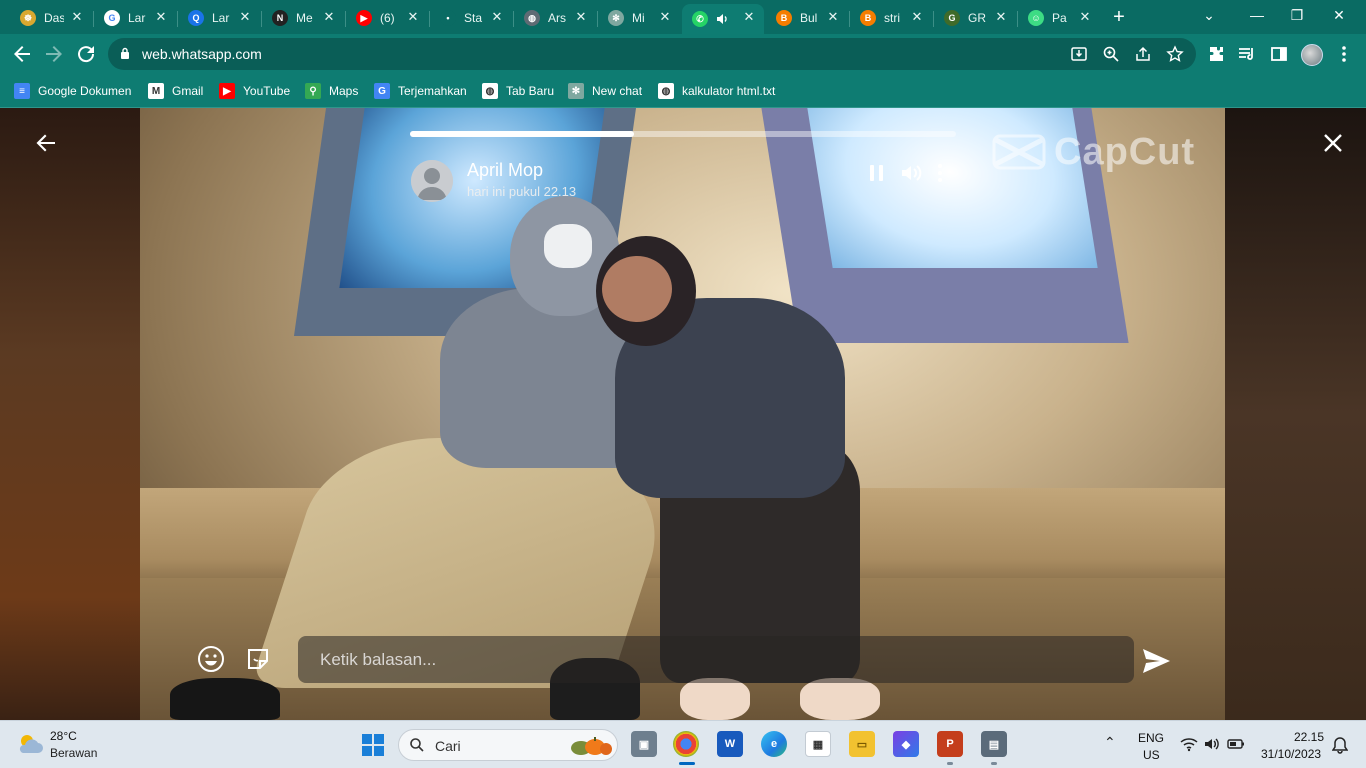 This screenshot has width=1366, height=768. I want to click on browser-tab: ◍ Ars ✕, so click(555, 18).